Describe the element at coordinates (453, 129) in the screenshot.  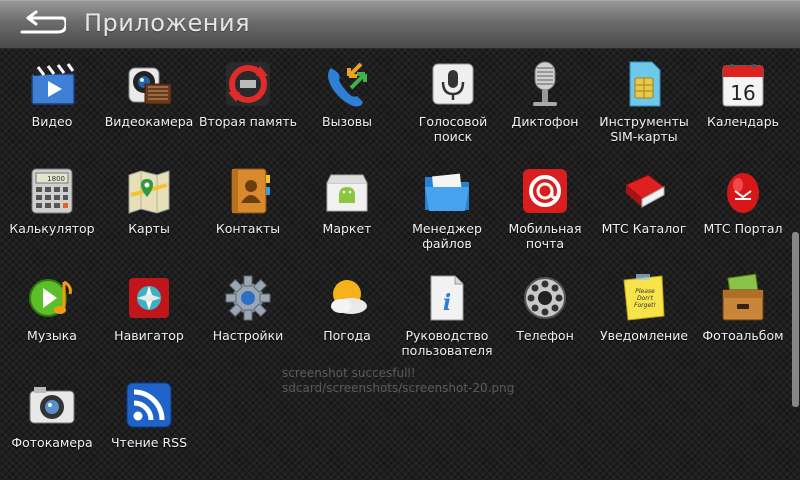
I see `app-label: Голосовой поиск` at that location.